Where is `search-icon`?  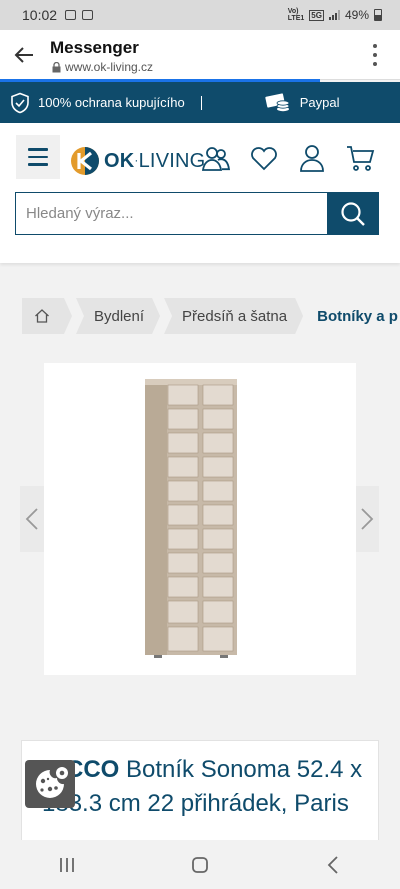
search-icon is located at coordinates (353, 213).